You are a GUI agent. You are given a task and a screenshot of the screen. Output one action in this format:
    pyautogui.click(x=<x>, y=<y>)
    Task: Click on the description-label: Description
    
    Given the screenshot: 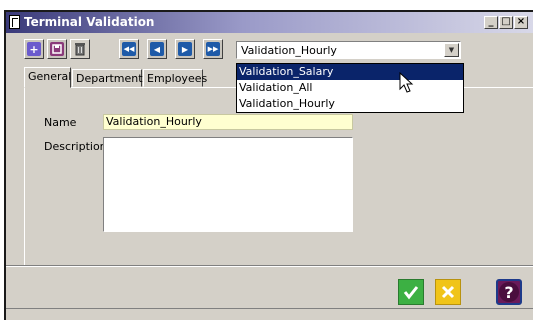 What is the action you would take?
    pyautogui.click(x=75, y=146)
    